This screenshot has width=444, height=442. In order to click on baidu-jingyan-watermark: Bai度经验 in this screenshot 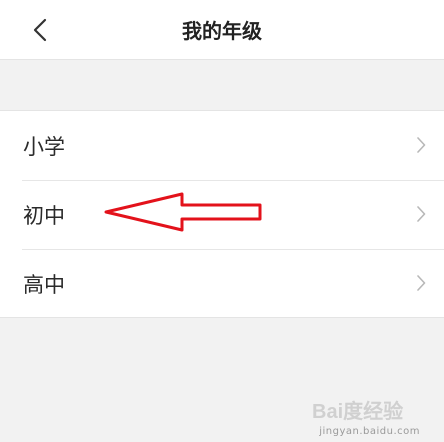, I will do `click(357, 411)`.